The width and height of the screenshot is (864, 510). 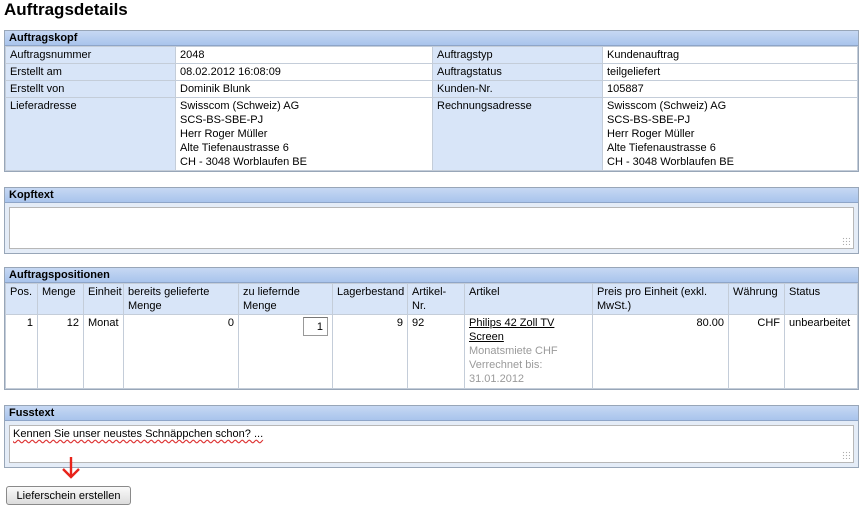 What do you see at coordinates (285, 351) in the screenshot?
I see `to-deliver-cell` at bounding box center [285, 351].